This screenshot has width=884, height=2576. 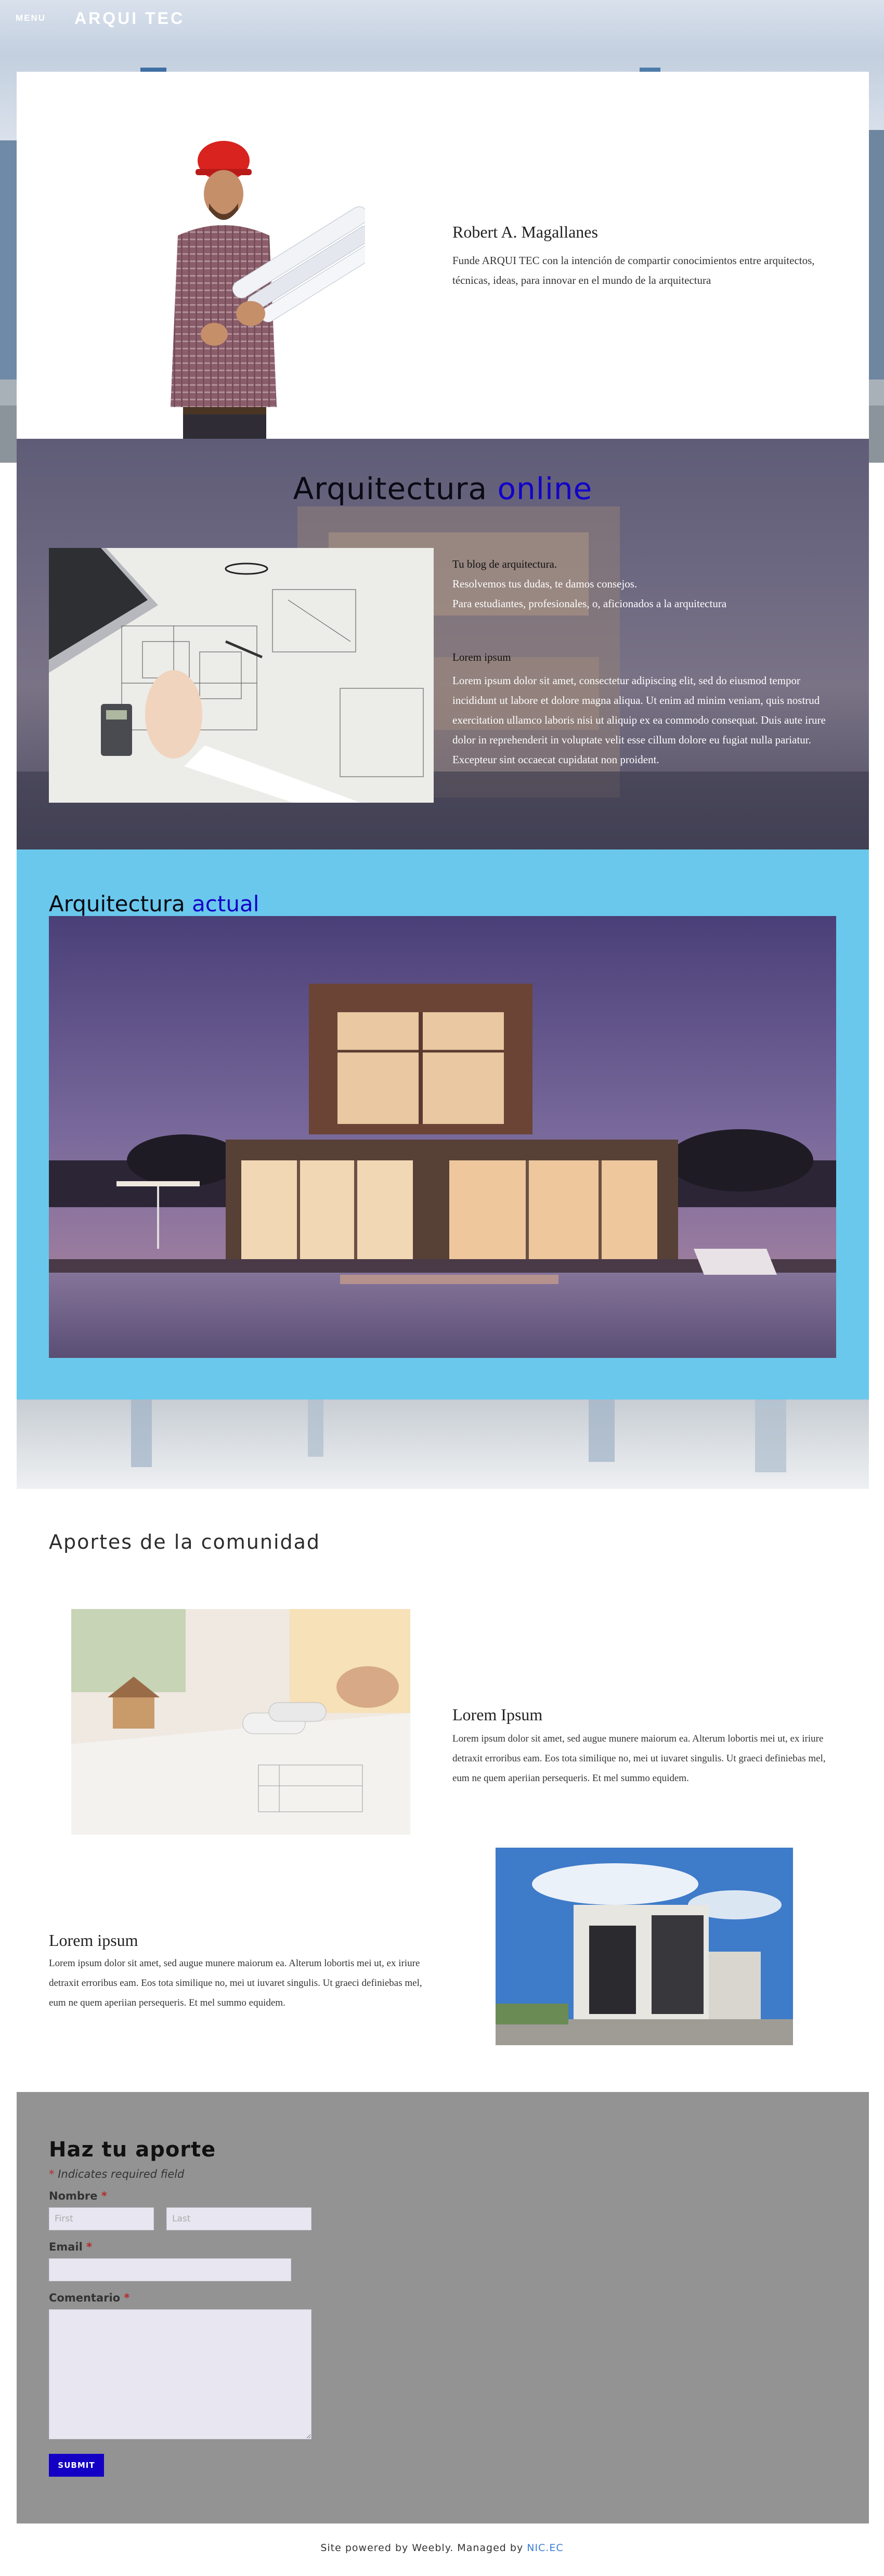 I want to click on last-name-input, so click(x=239, y=2218).